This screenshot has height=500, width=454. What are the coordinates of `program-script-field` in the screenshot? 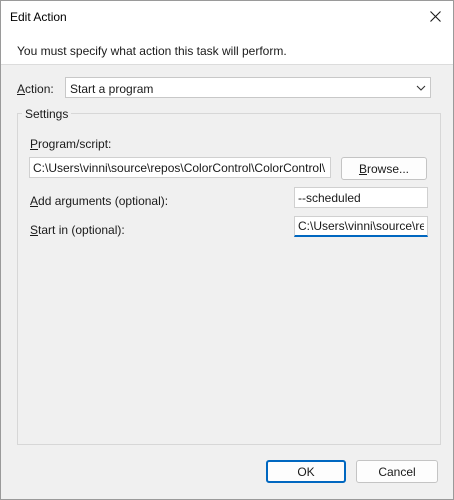 It's located at (180, 167).